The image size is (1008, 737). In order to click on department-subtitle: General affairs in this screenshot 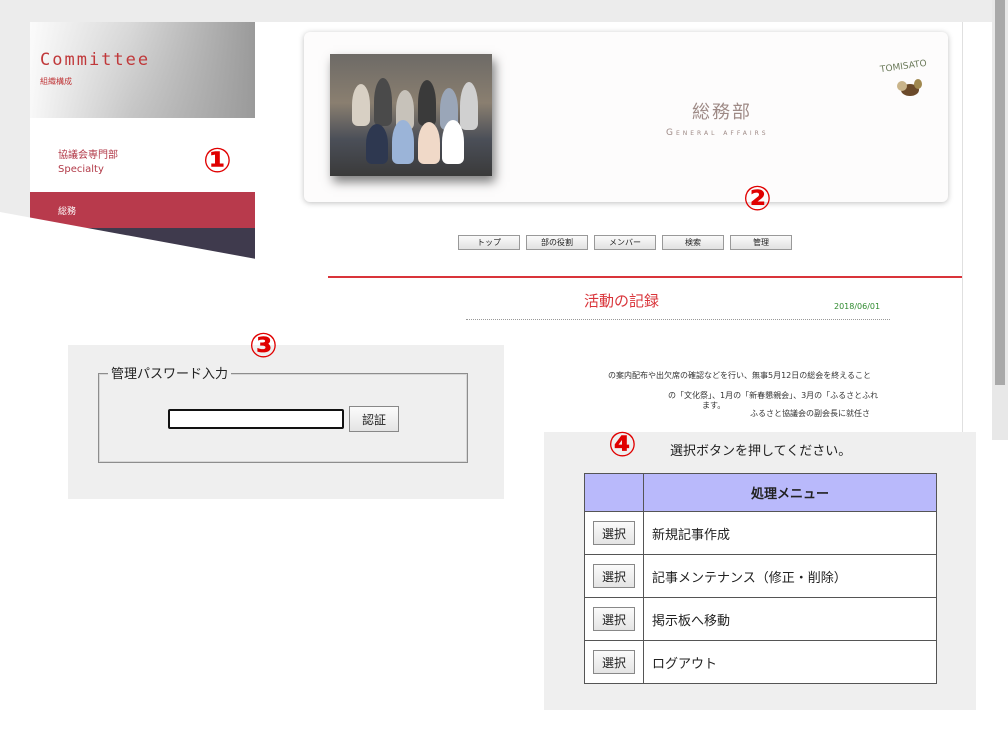, I will do `click(717, 133)`.